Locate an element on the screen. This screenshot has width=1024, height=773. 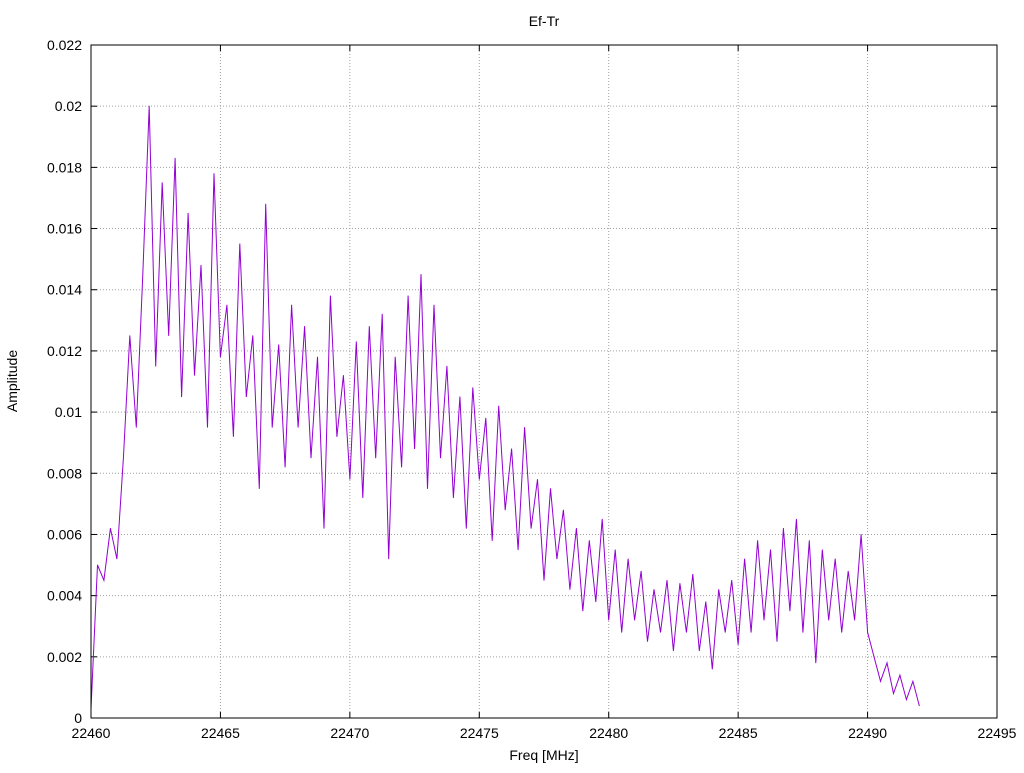
y-tick-label: 0 is located at coordinates (78, 718).